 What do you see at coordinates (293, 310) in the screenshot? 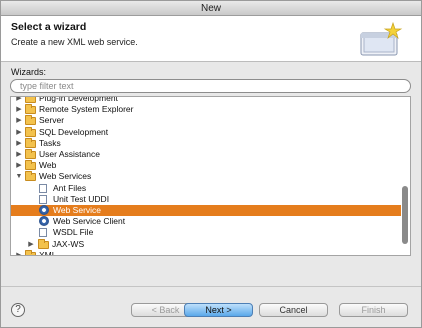
I see `cancel-button: Cancel` at bounding box center [293, 310].